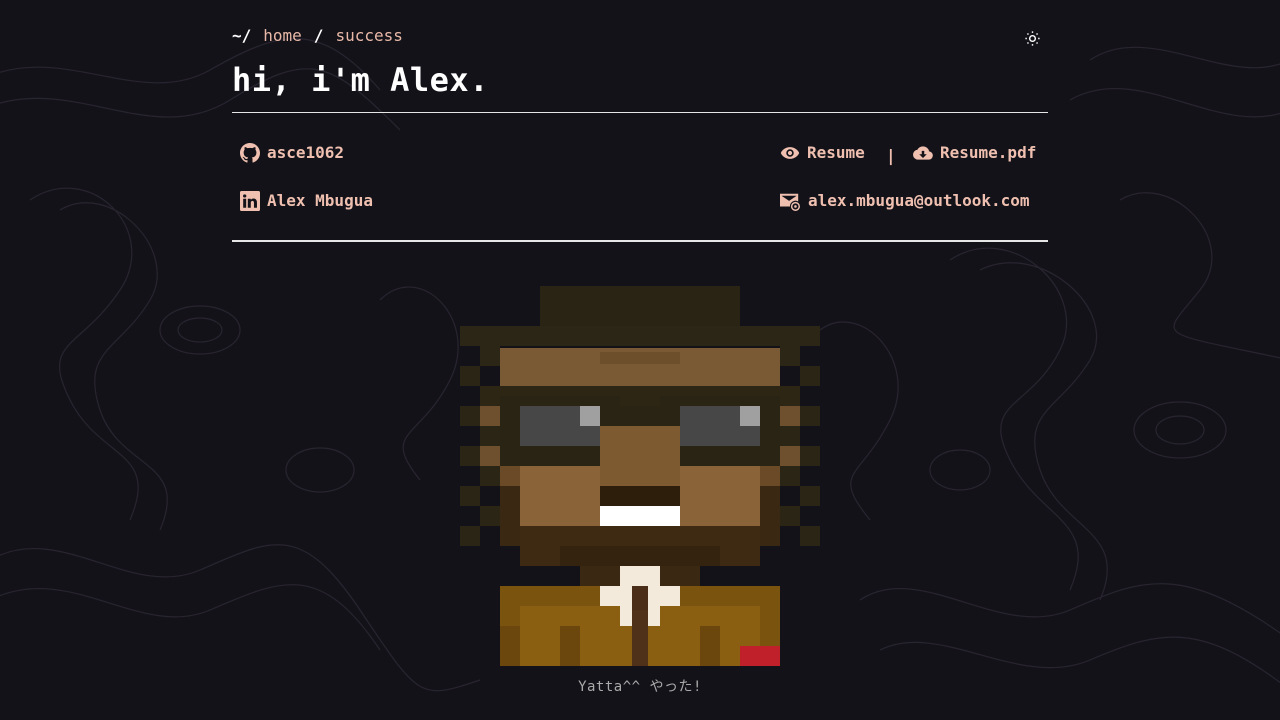 The height and width of the screenshot is (720, 1280). What do you see at coordinates (640, 687) in the screenshot?
I see `avatar-caption: Yatta^^ やった!` at bounding box center [640, 687].